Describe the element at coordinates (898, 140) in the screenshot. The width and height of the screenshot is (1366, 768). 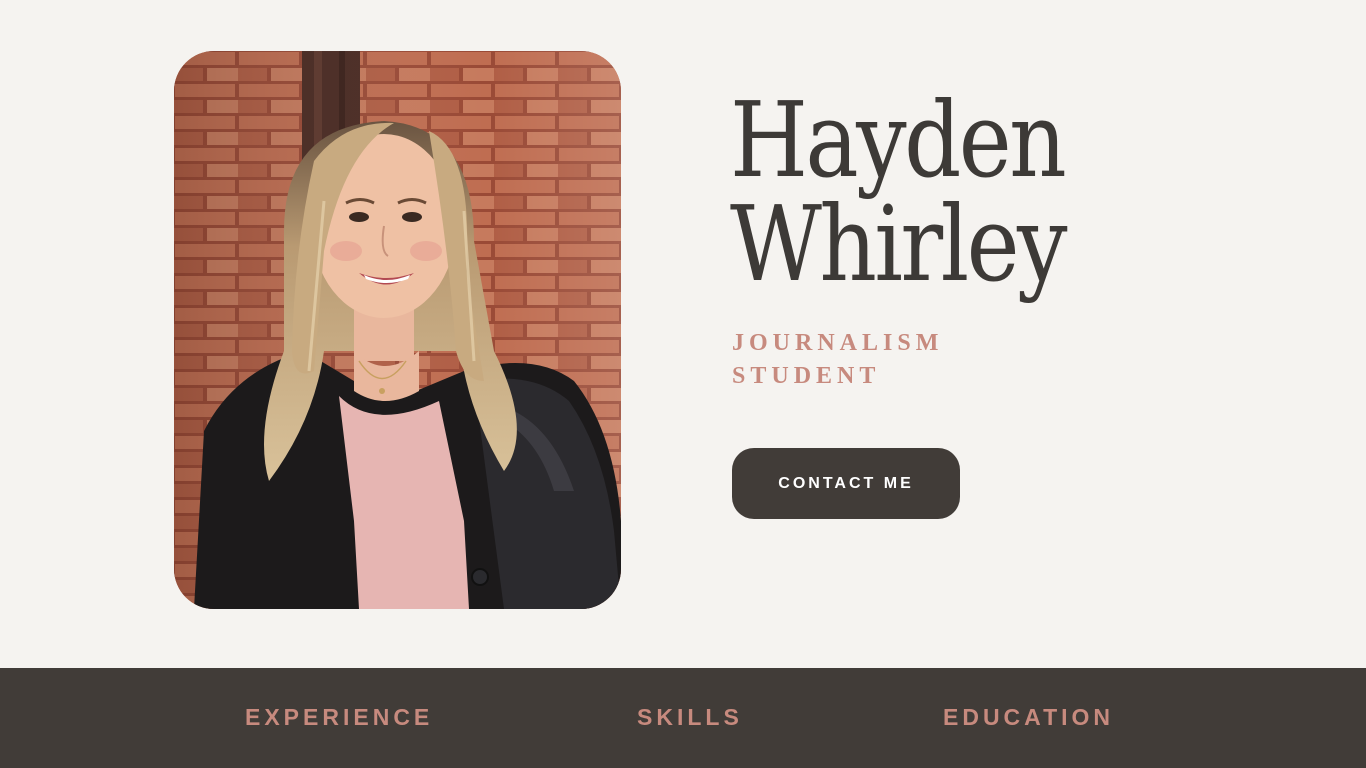
I see `first-name: Hayden` at that location.